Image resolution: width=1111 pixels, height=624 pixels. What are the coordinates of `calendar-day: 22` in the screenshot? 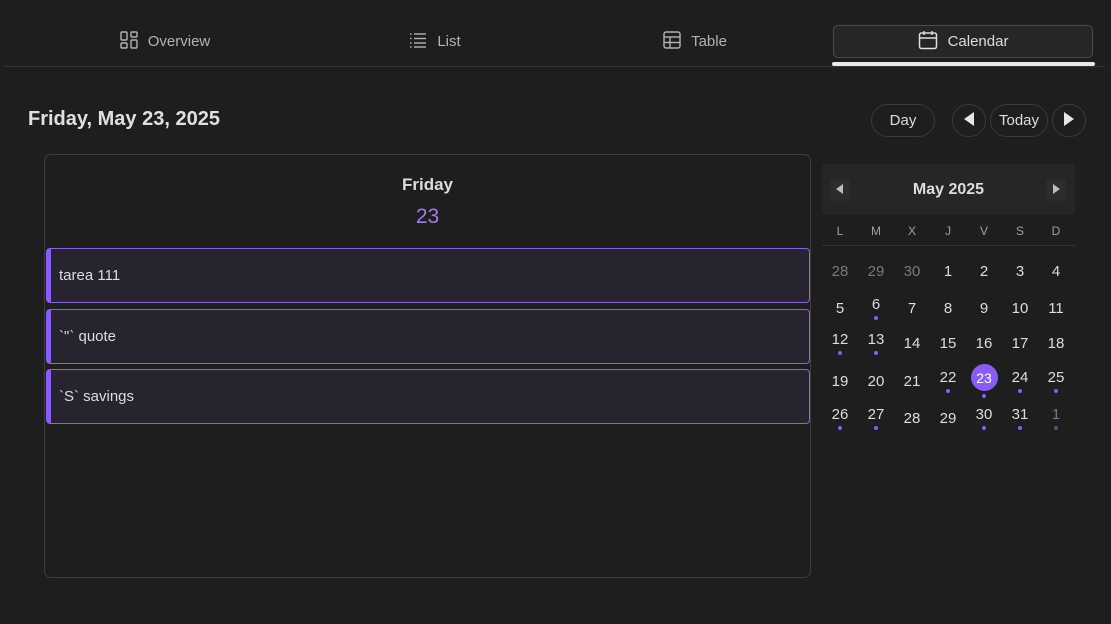 It's located at (948, 381).